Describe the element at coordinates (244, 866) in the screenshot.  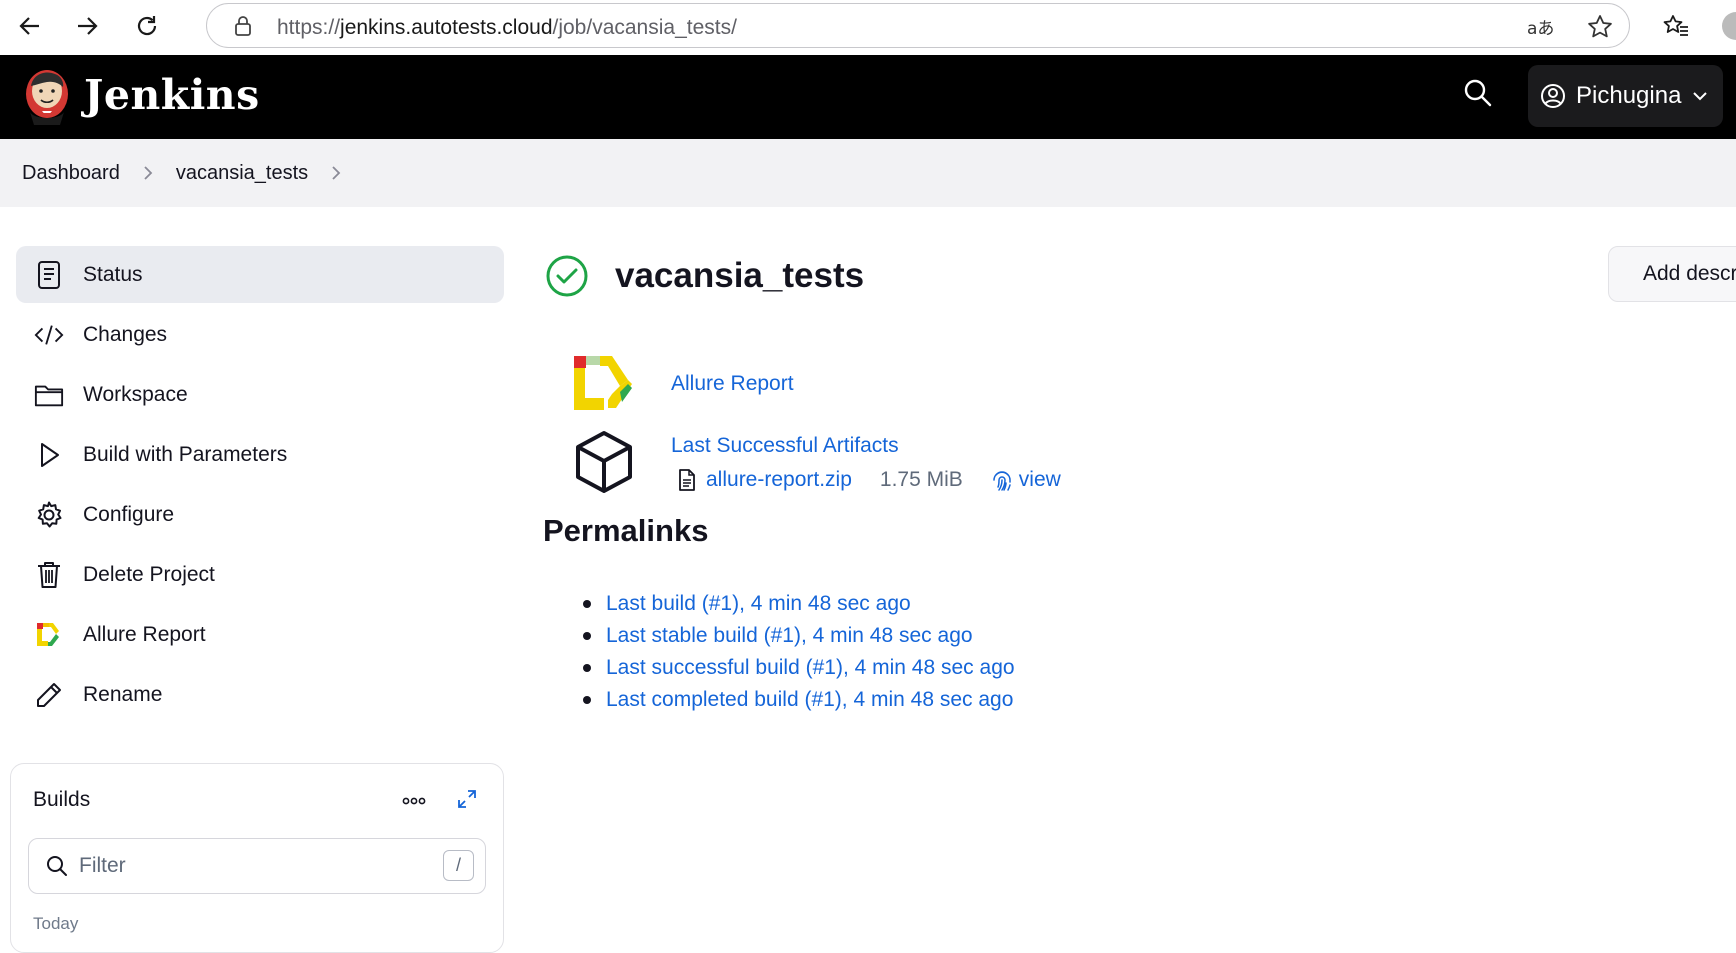
I see `builds-filter-input` at that location.